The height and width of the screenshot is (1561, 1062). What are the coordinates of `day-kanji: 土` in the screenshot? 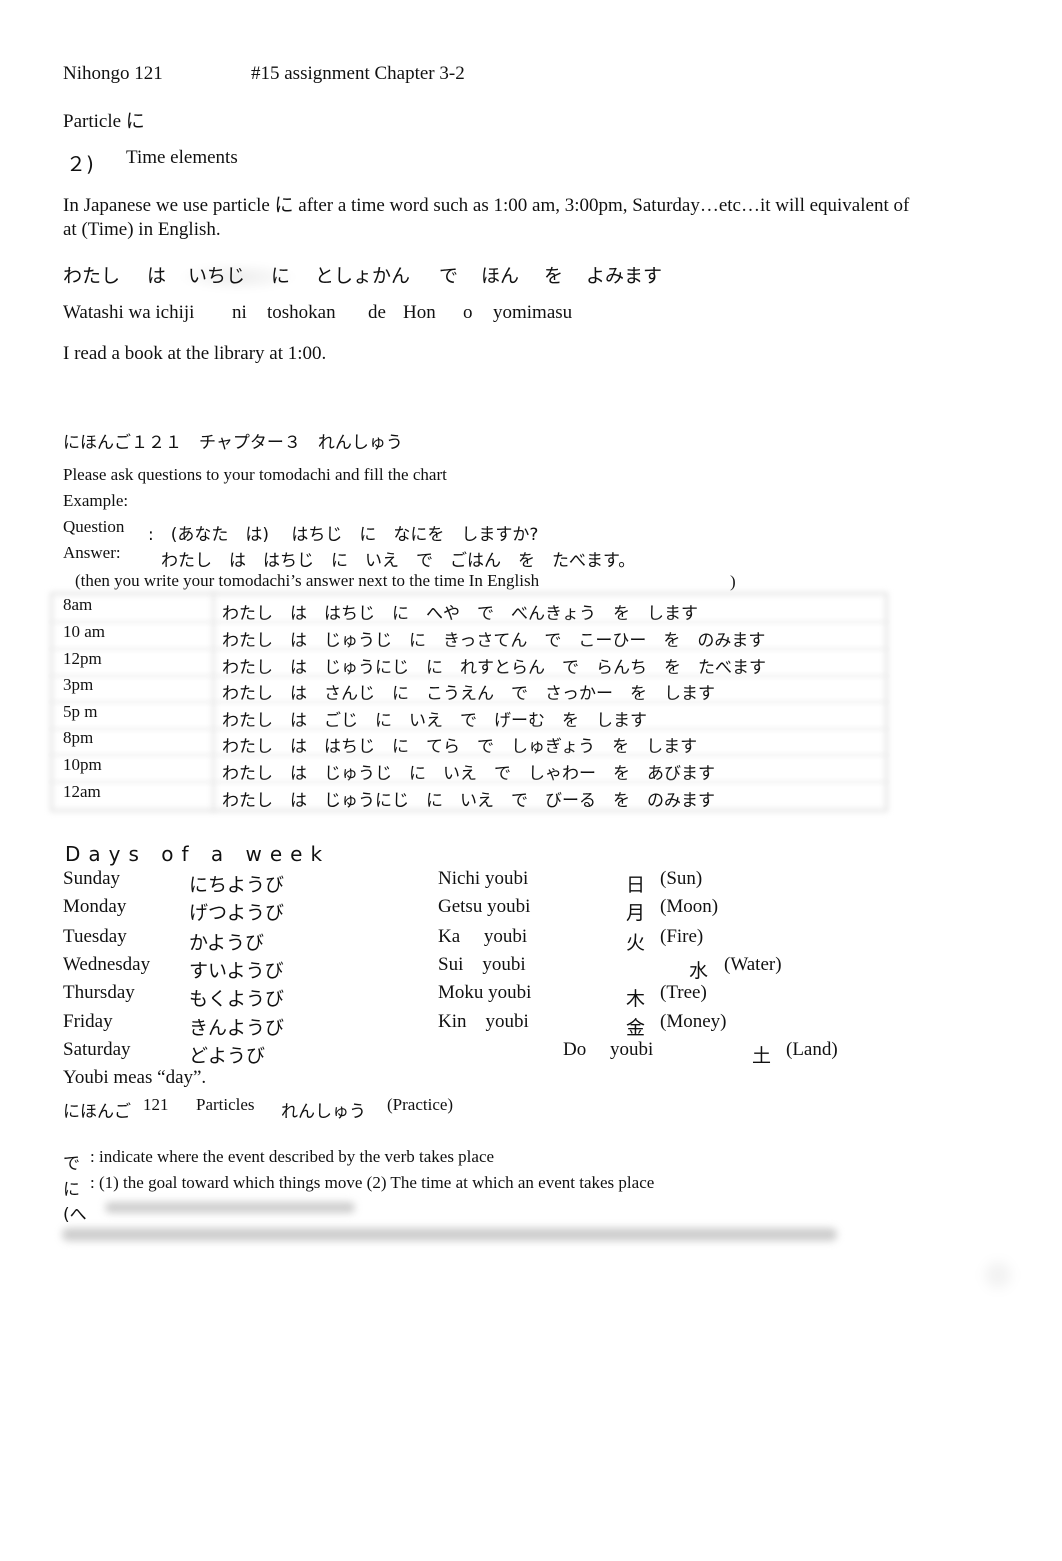 It's located at (762, 1056).